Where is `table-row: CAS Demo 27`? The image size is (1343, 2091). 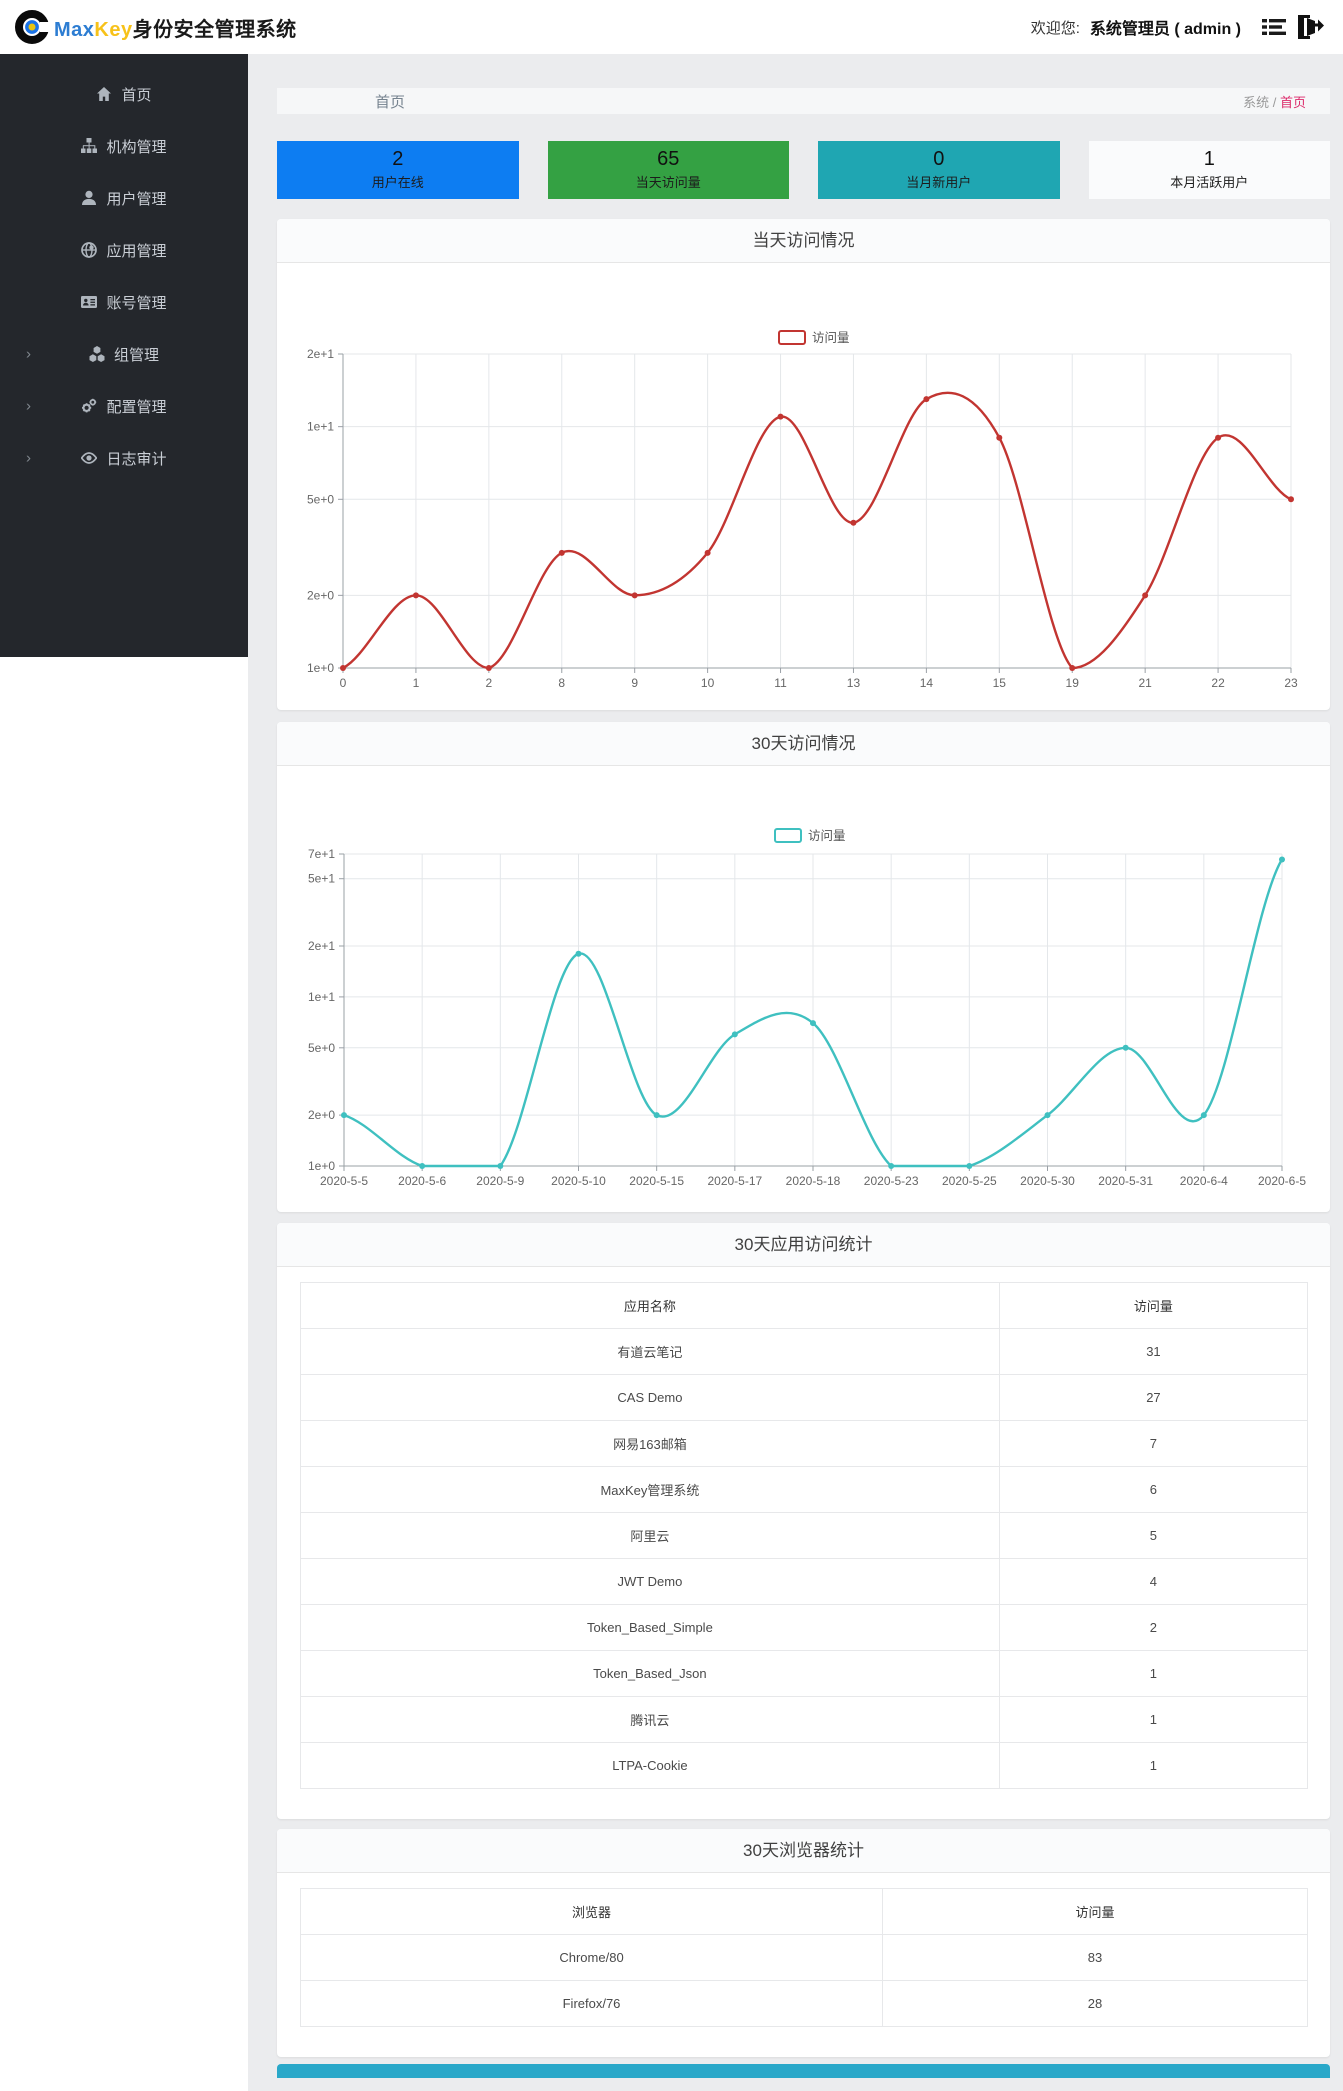 table-row: CAS Demo 27 is located at coordinates (804, 1397).